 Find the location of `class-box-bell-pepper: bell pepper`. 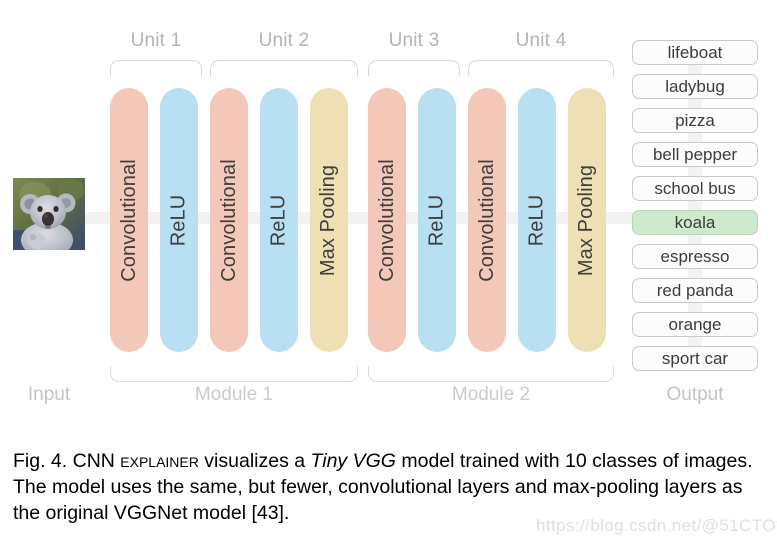

class-box-bell-pepper: bell pepper is located at coordinates (695, 154).